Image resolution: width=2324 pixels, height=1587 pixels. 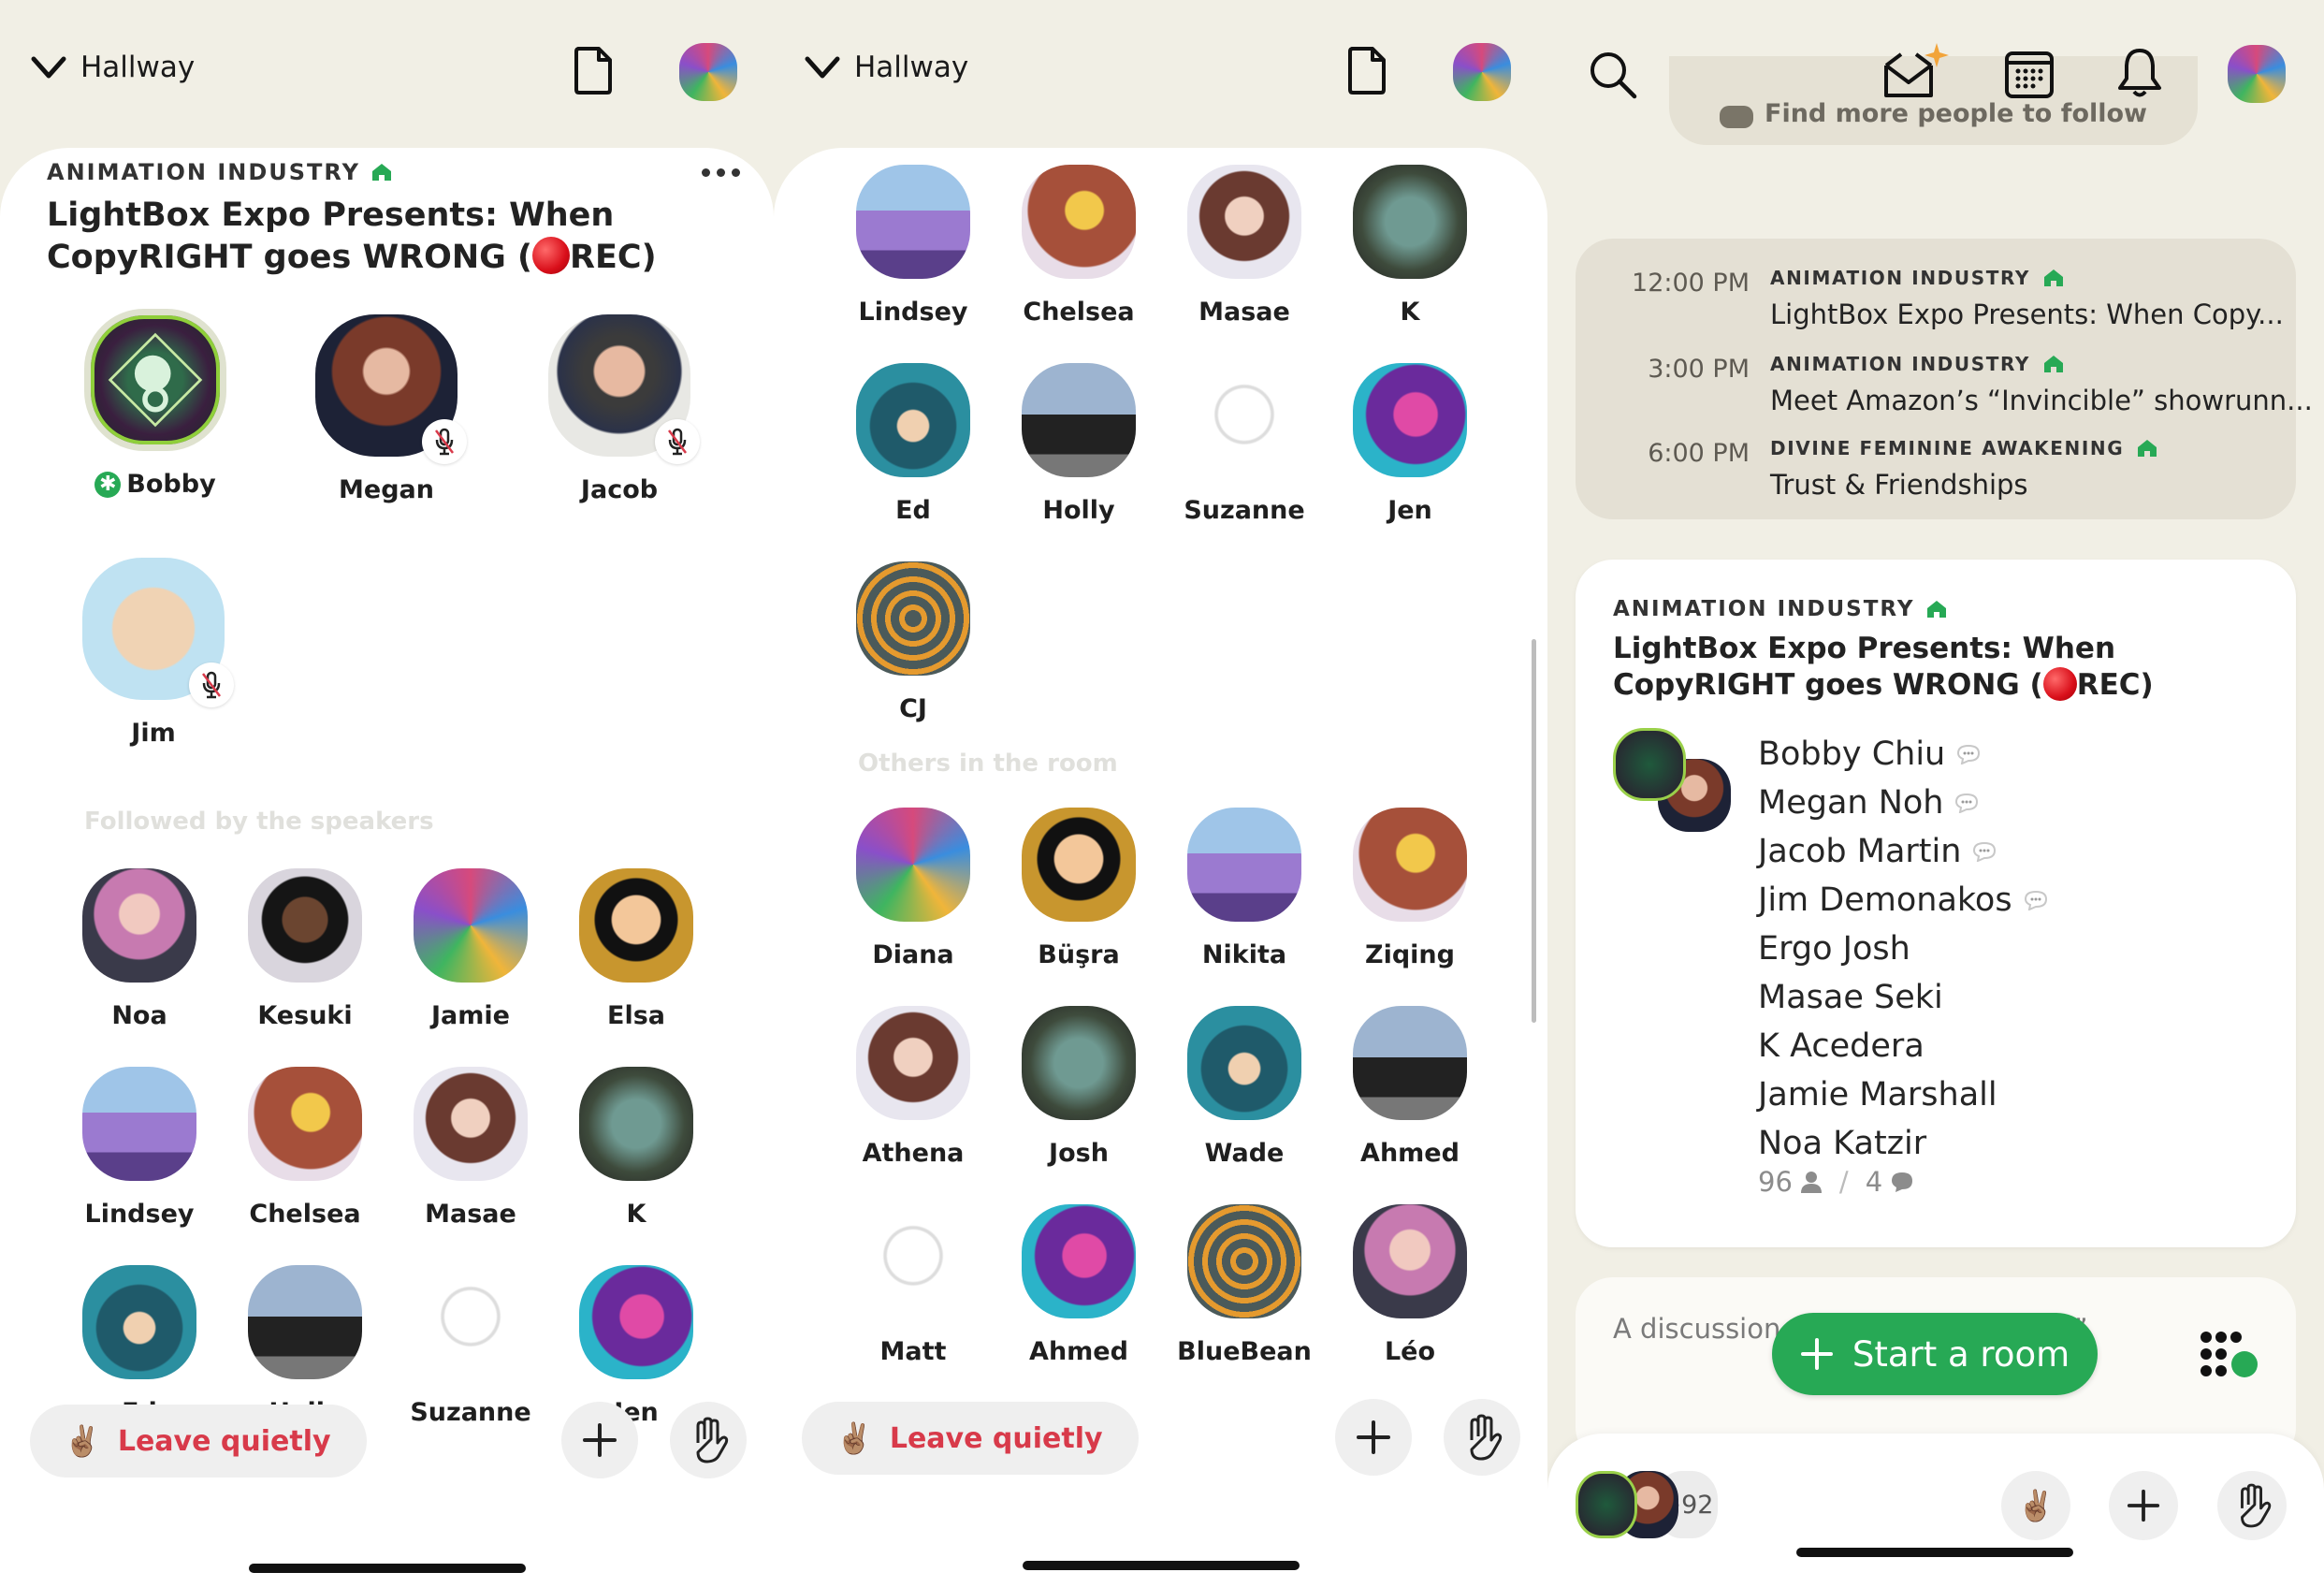 I want to click on listener-avatar-item: Diana, so click(x=913, y=888).